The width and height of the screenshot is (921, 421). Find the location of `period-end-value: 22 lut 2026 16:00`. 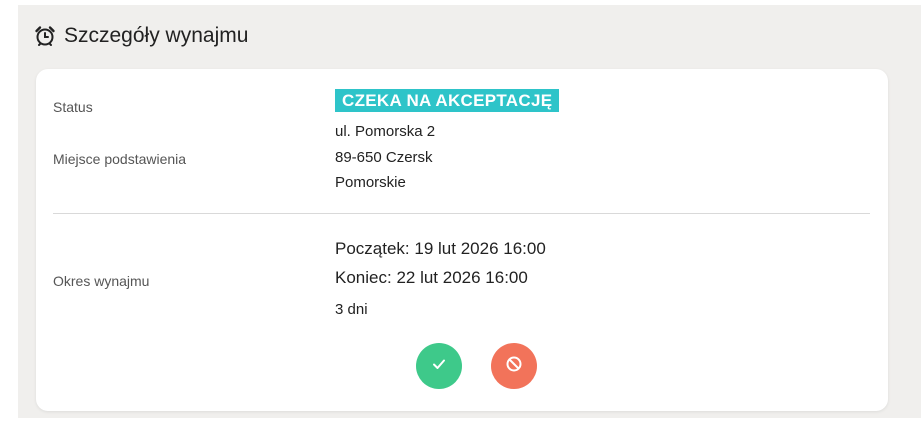

period-end-value: 22 lut 2026 16:00 is located at coordinates (462, 277).